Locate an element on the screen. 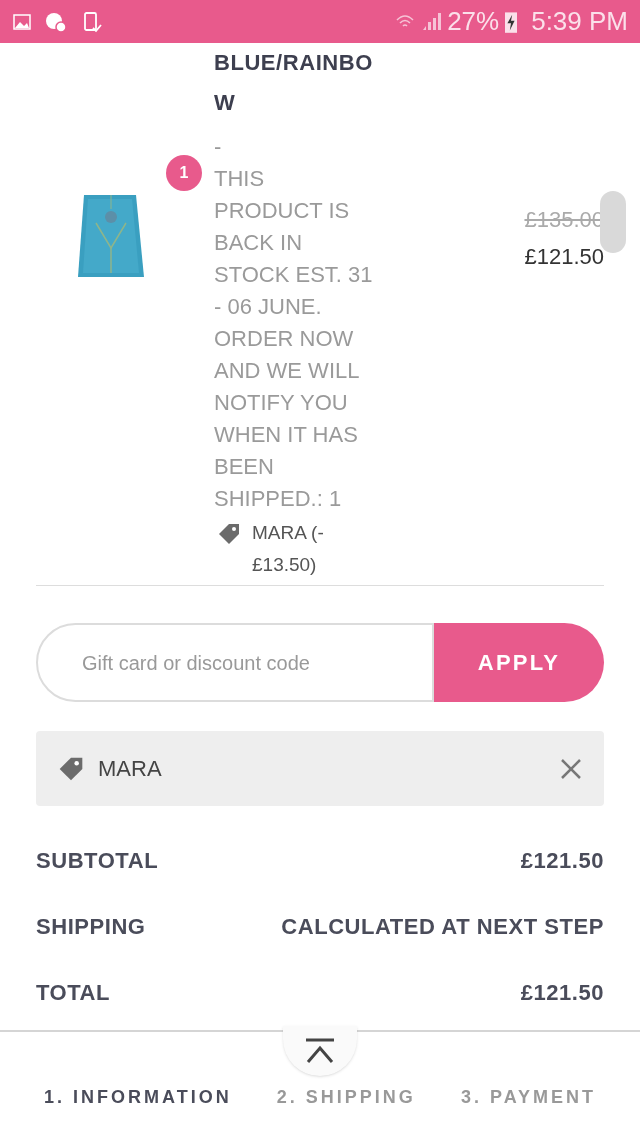  apply-button: APPLY is located at coordinates (519, 662).